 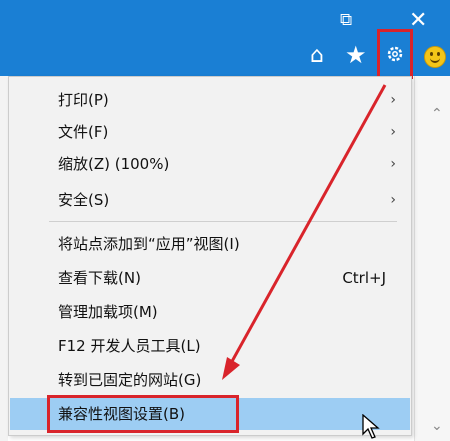 What do you see at coordinates (437, 114) in the screenshot?
I see `chevron-up-icon: ⌃` at bounding box center [437, 114].